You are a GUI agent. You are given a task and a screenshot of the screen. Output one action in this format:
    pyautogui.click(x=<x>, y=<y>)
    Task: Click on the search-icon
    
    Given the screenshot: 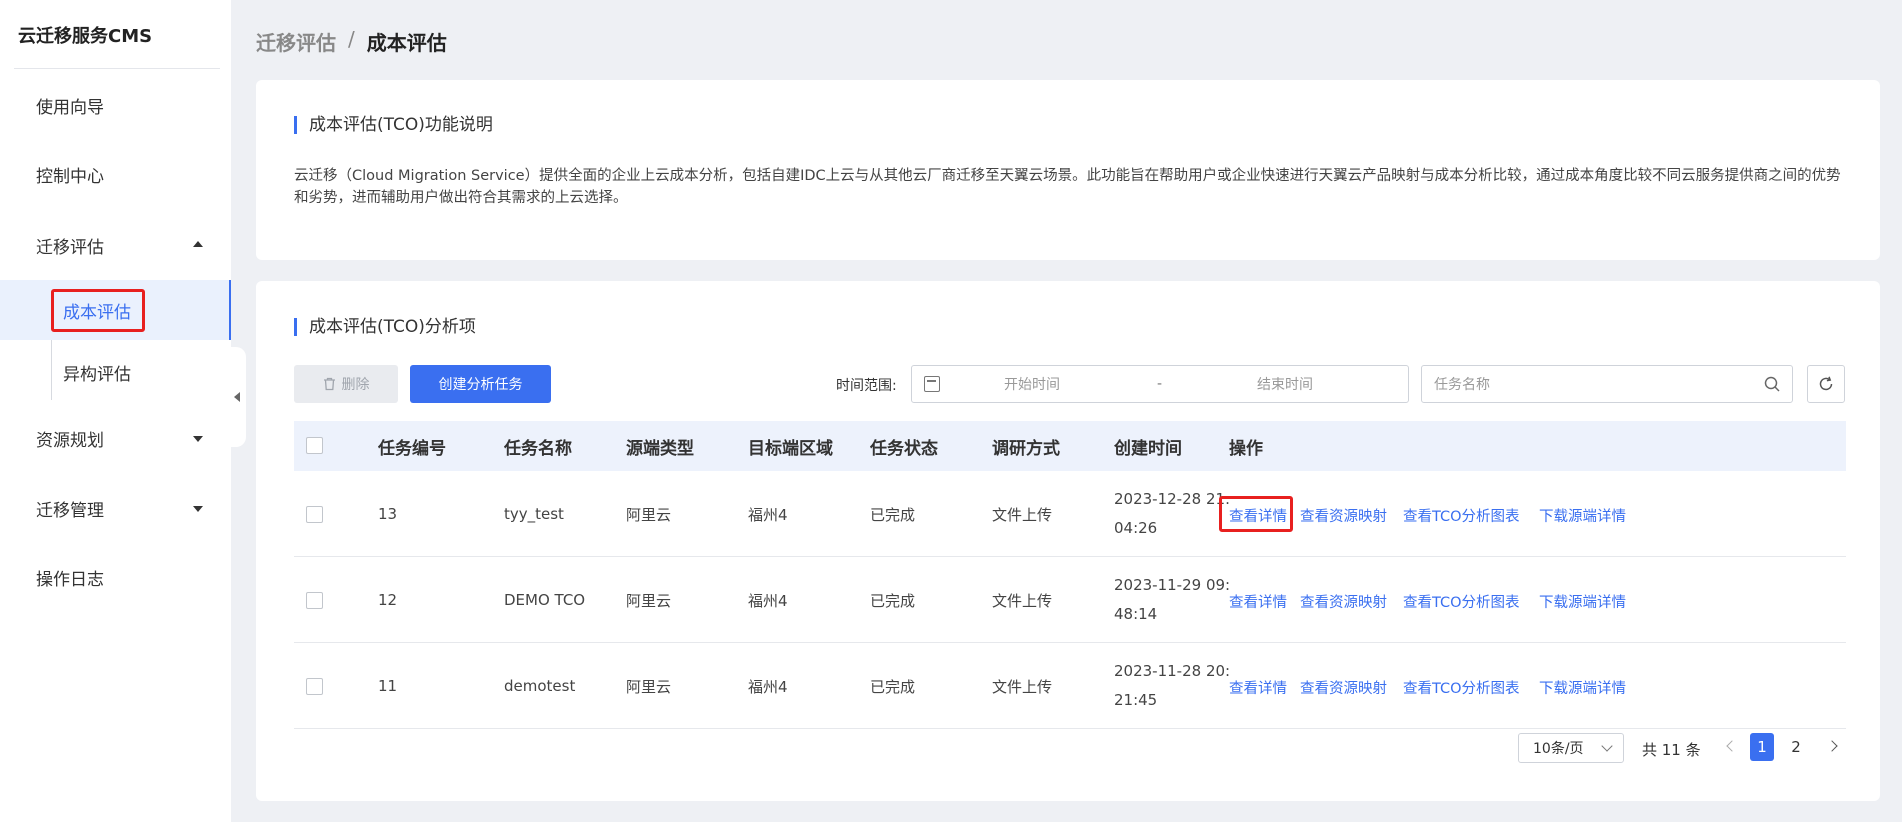 What is the action you would take?
    pyautogui.click(x=1772, y=384)
    